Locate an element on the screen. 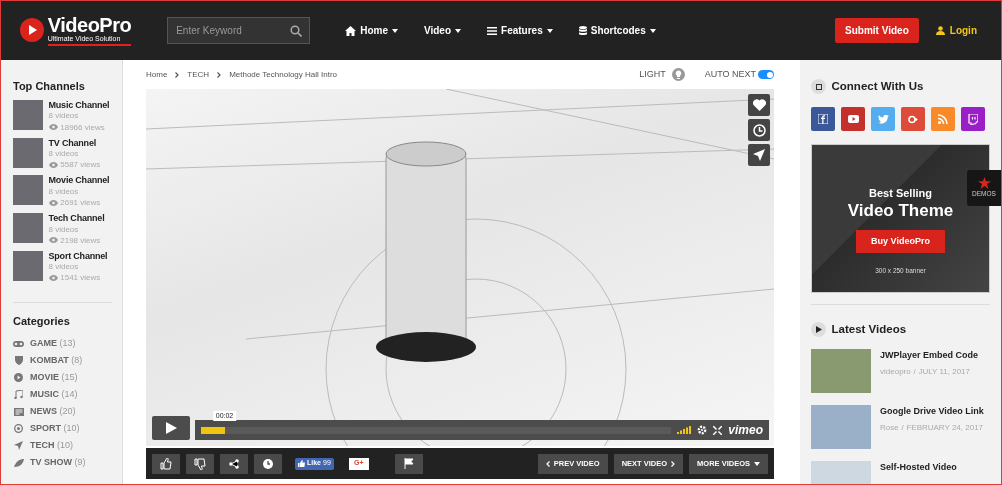 Image resolution: width=1002 pixels, height=485 pixels. banner-subtitle: Best Selling is located at coordinates (900, 194).